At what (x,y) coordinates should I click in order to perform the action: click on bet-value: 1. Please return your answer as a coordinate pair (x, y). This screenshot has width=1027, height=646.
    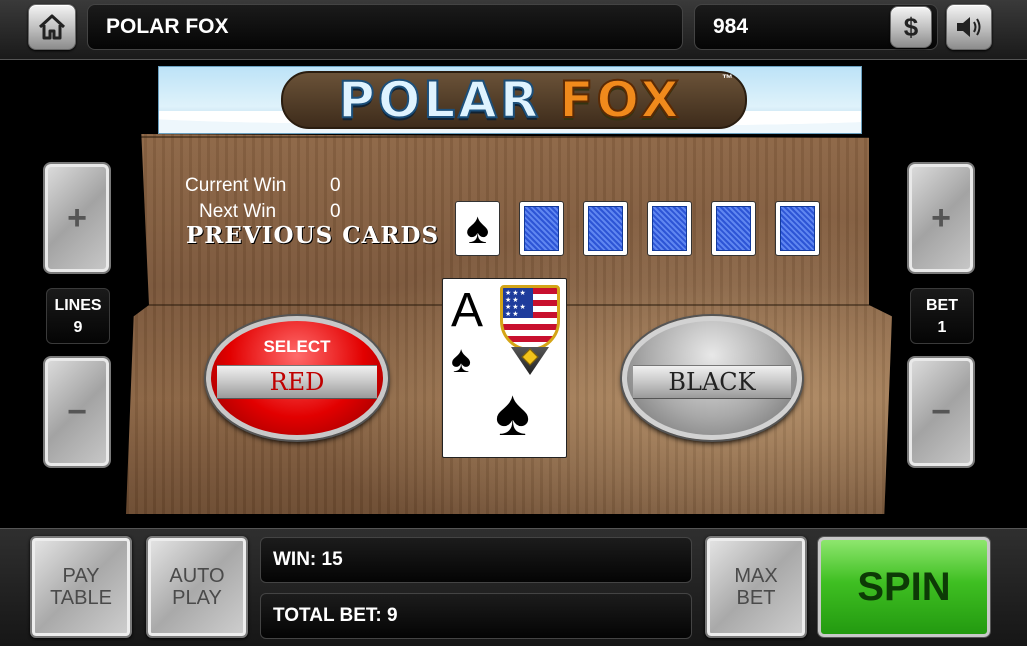
    Looking at the image, I should click on (942, 327).